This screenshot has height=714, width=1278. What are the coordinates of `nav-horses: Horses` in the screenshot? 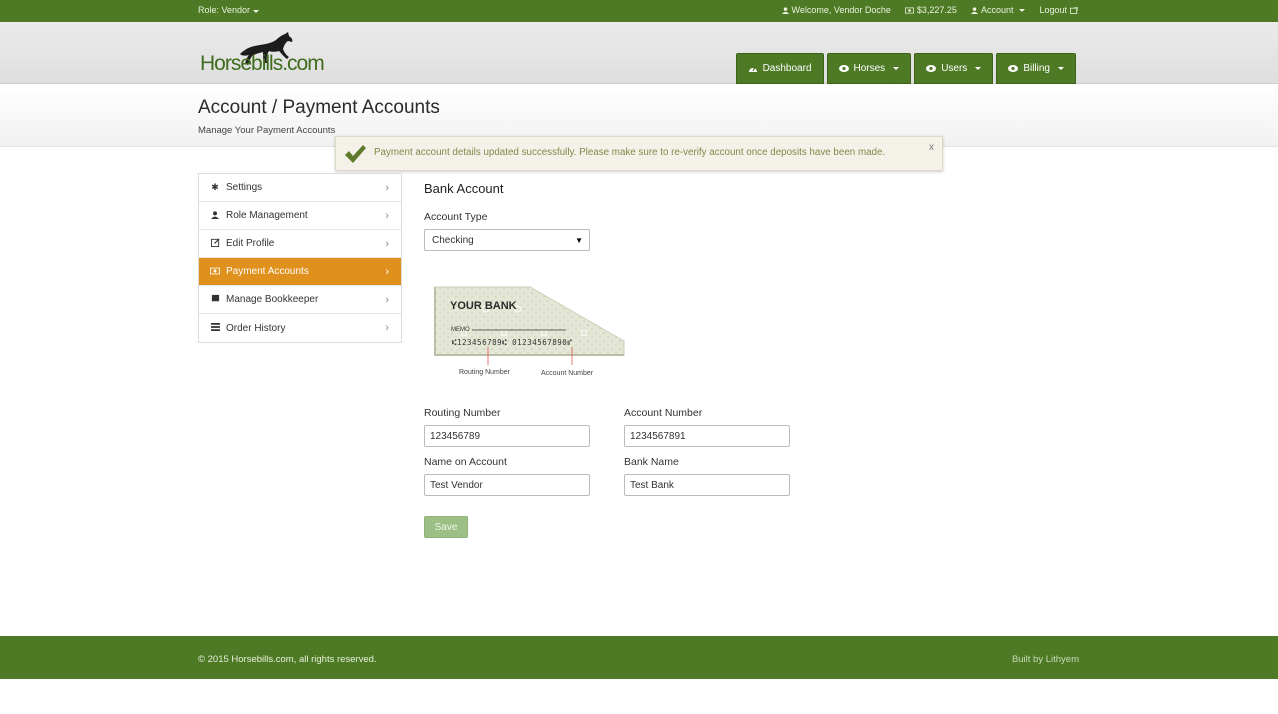 It's located at (869, 68).